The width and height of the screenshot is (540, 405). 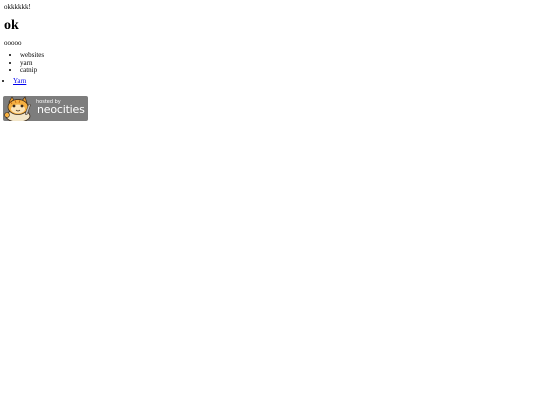 I want to click on link-list-item: Yarn, so click(x=273, y=81).